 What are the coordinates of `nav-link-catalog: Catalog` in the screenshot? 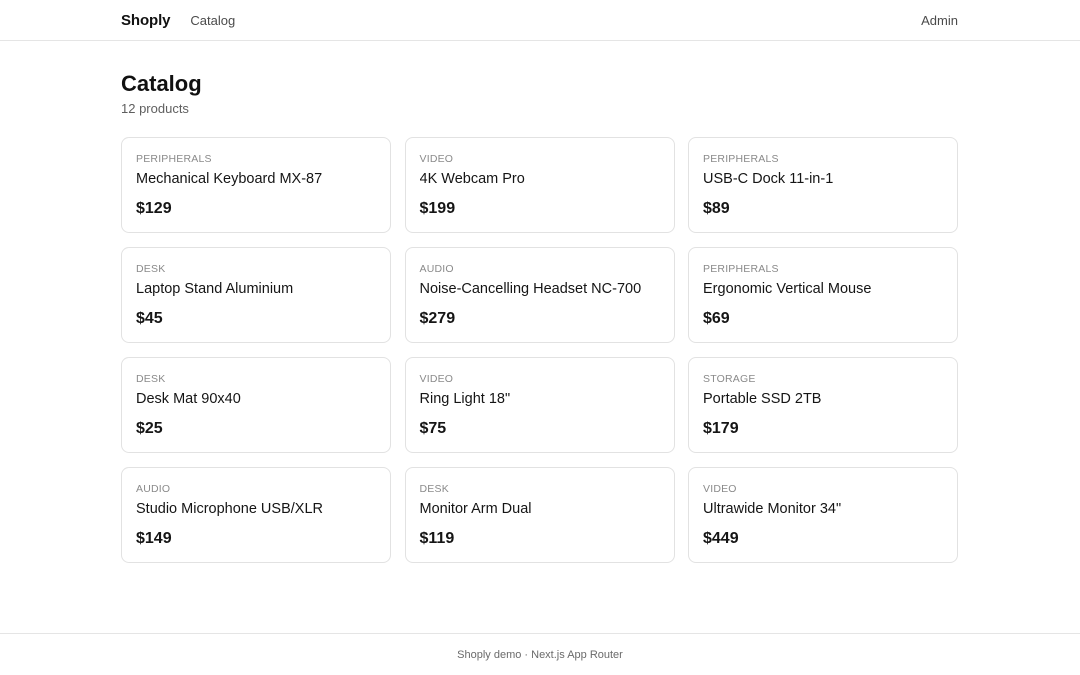 It's located at (212, 20).